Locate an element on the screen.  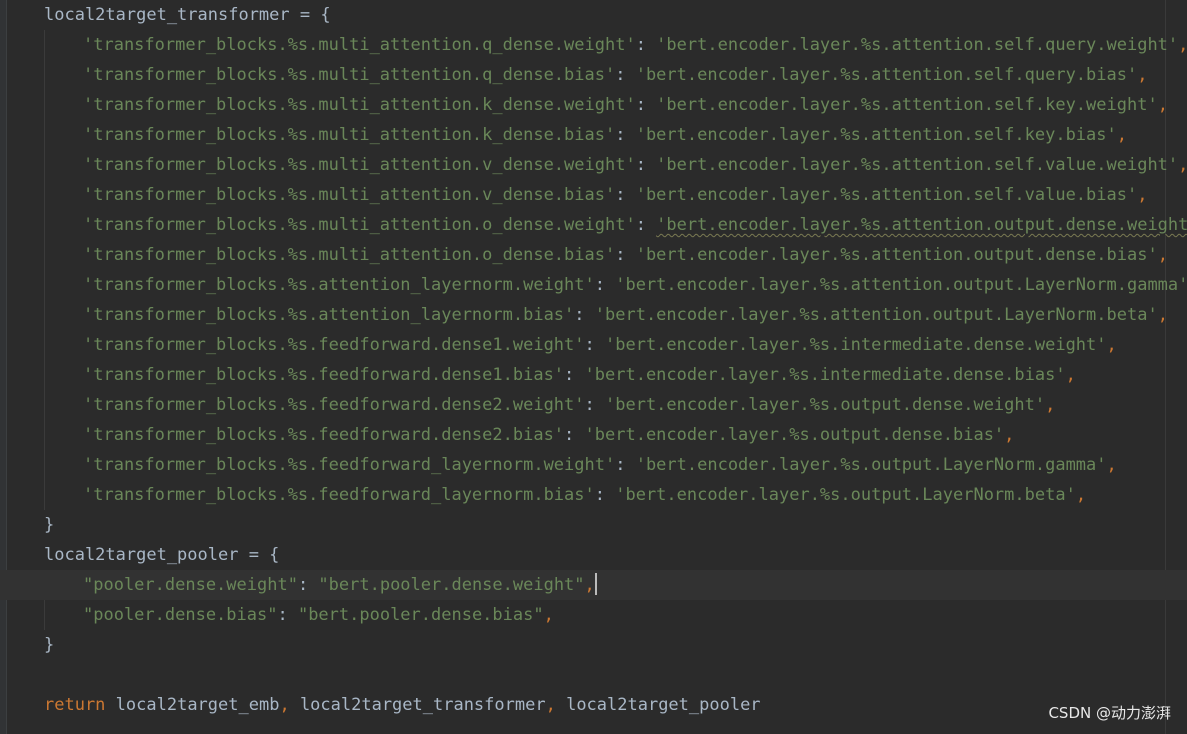
return-value: local2target_pooler is located at coordinates (663, 705).